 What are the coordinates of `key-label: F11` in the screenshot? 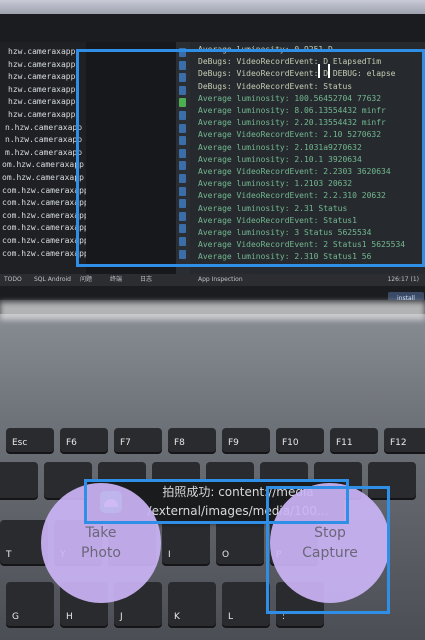 It's located at (344, 443).